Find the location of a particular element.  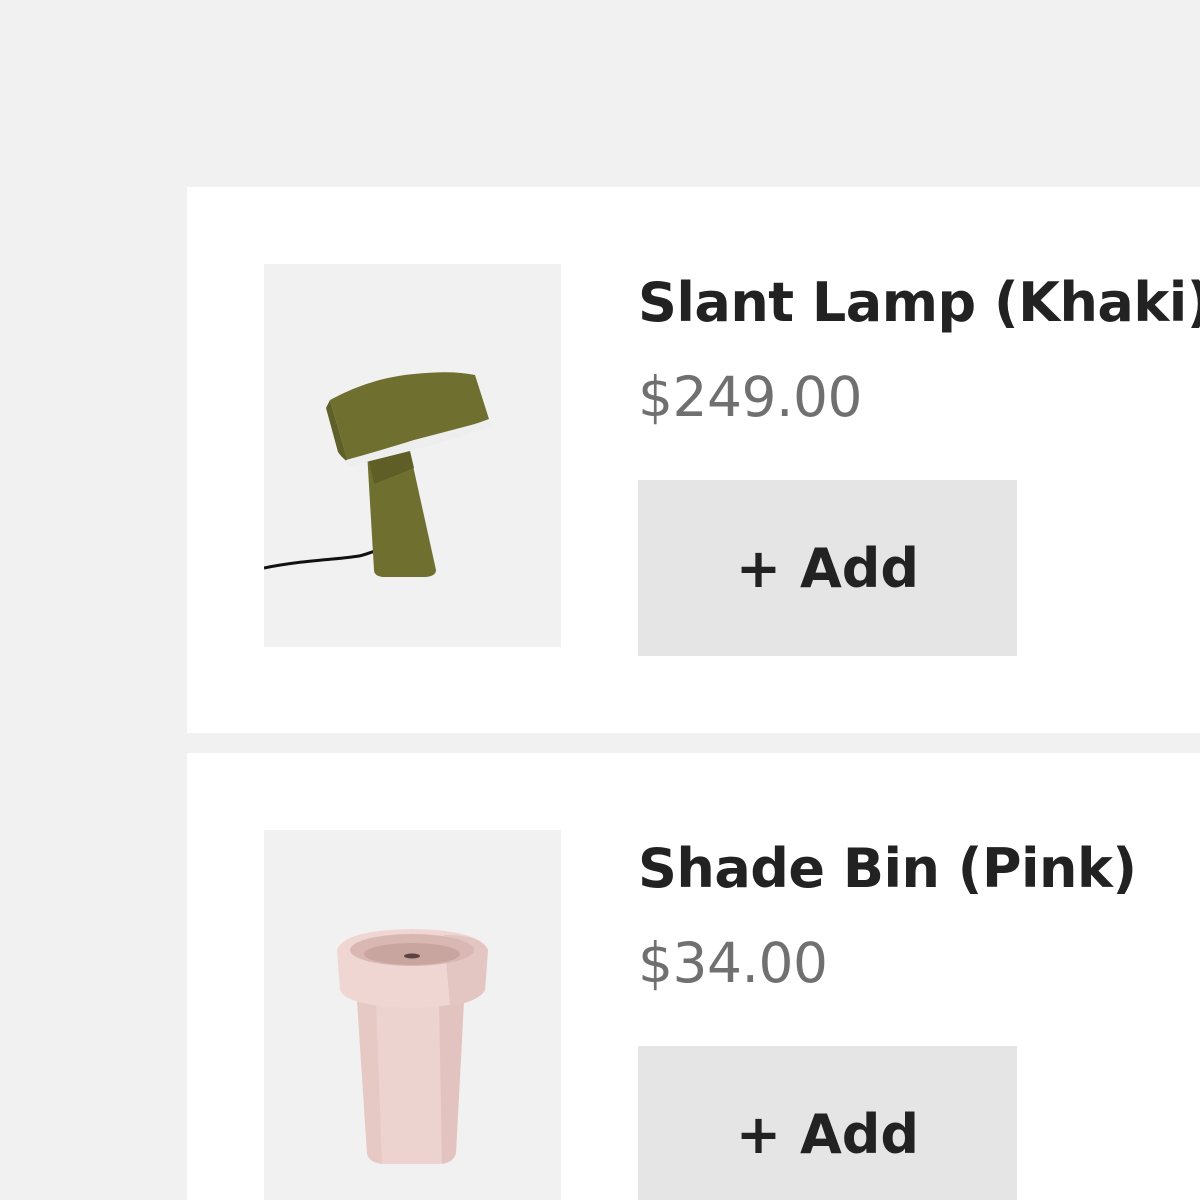

product-price: $249.00 is located at coordinates (750, 397).